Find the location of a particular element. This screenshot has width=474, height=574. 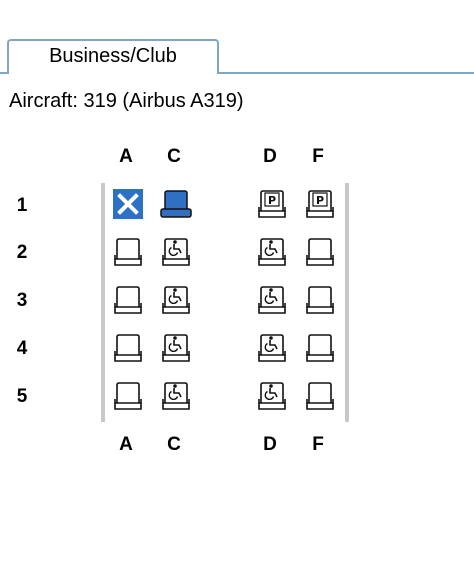

seat-5f is located at coordinates (320, 396).